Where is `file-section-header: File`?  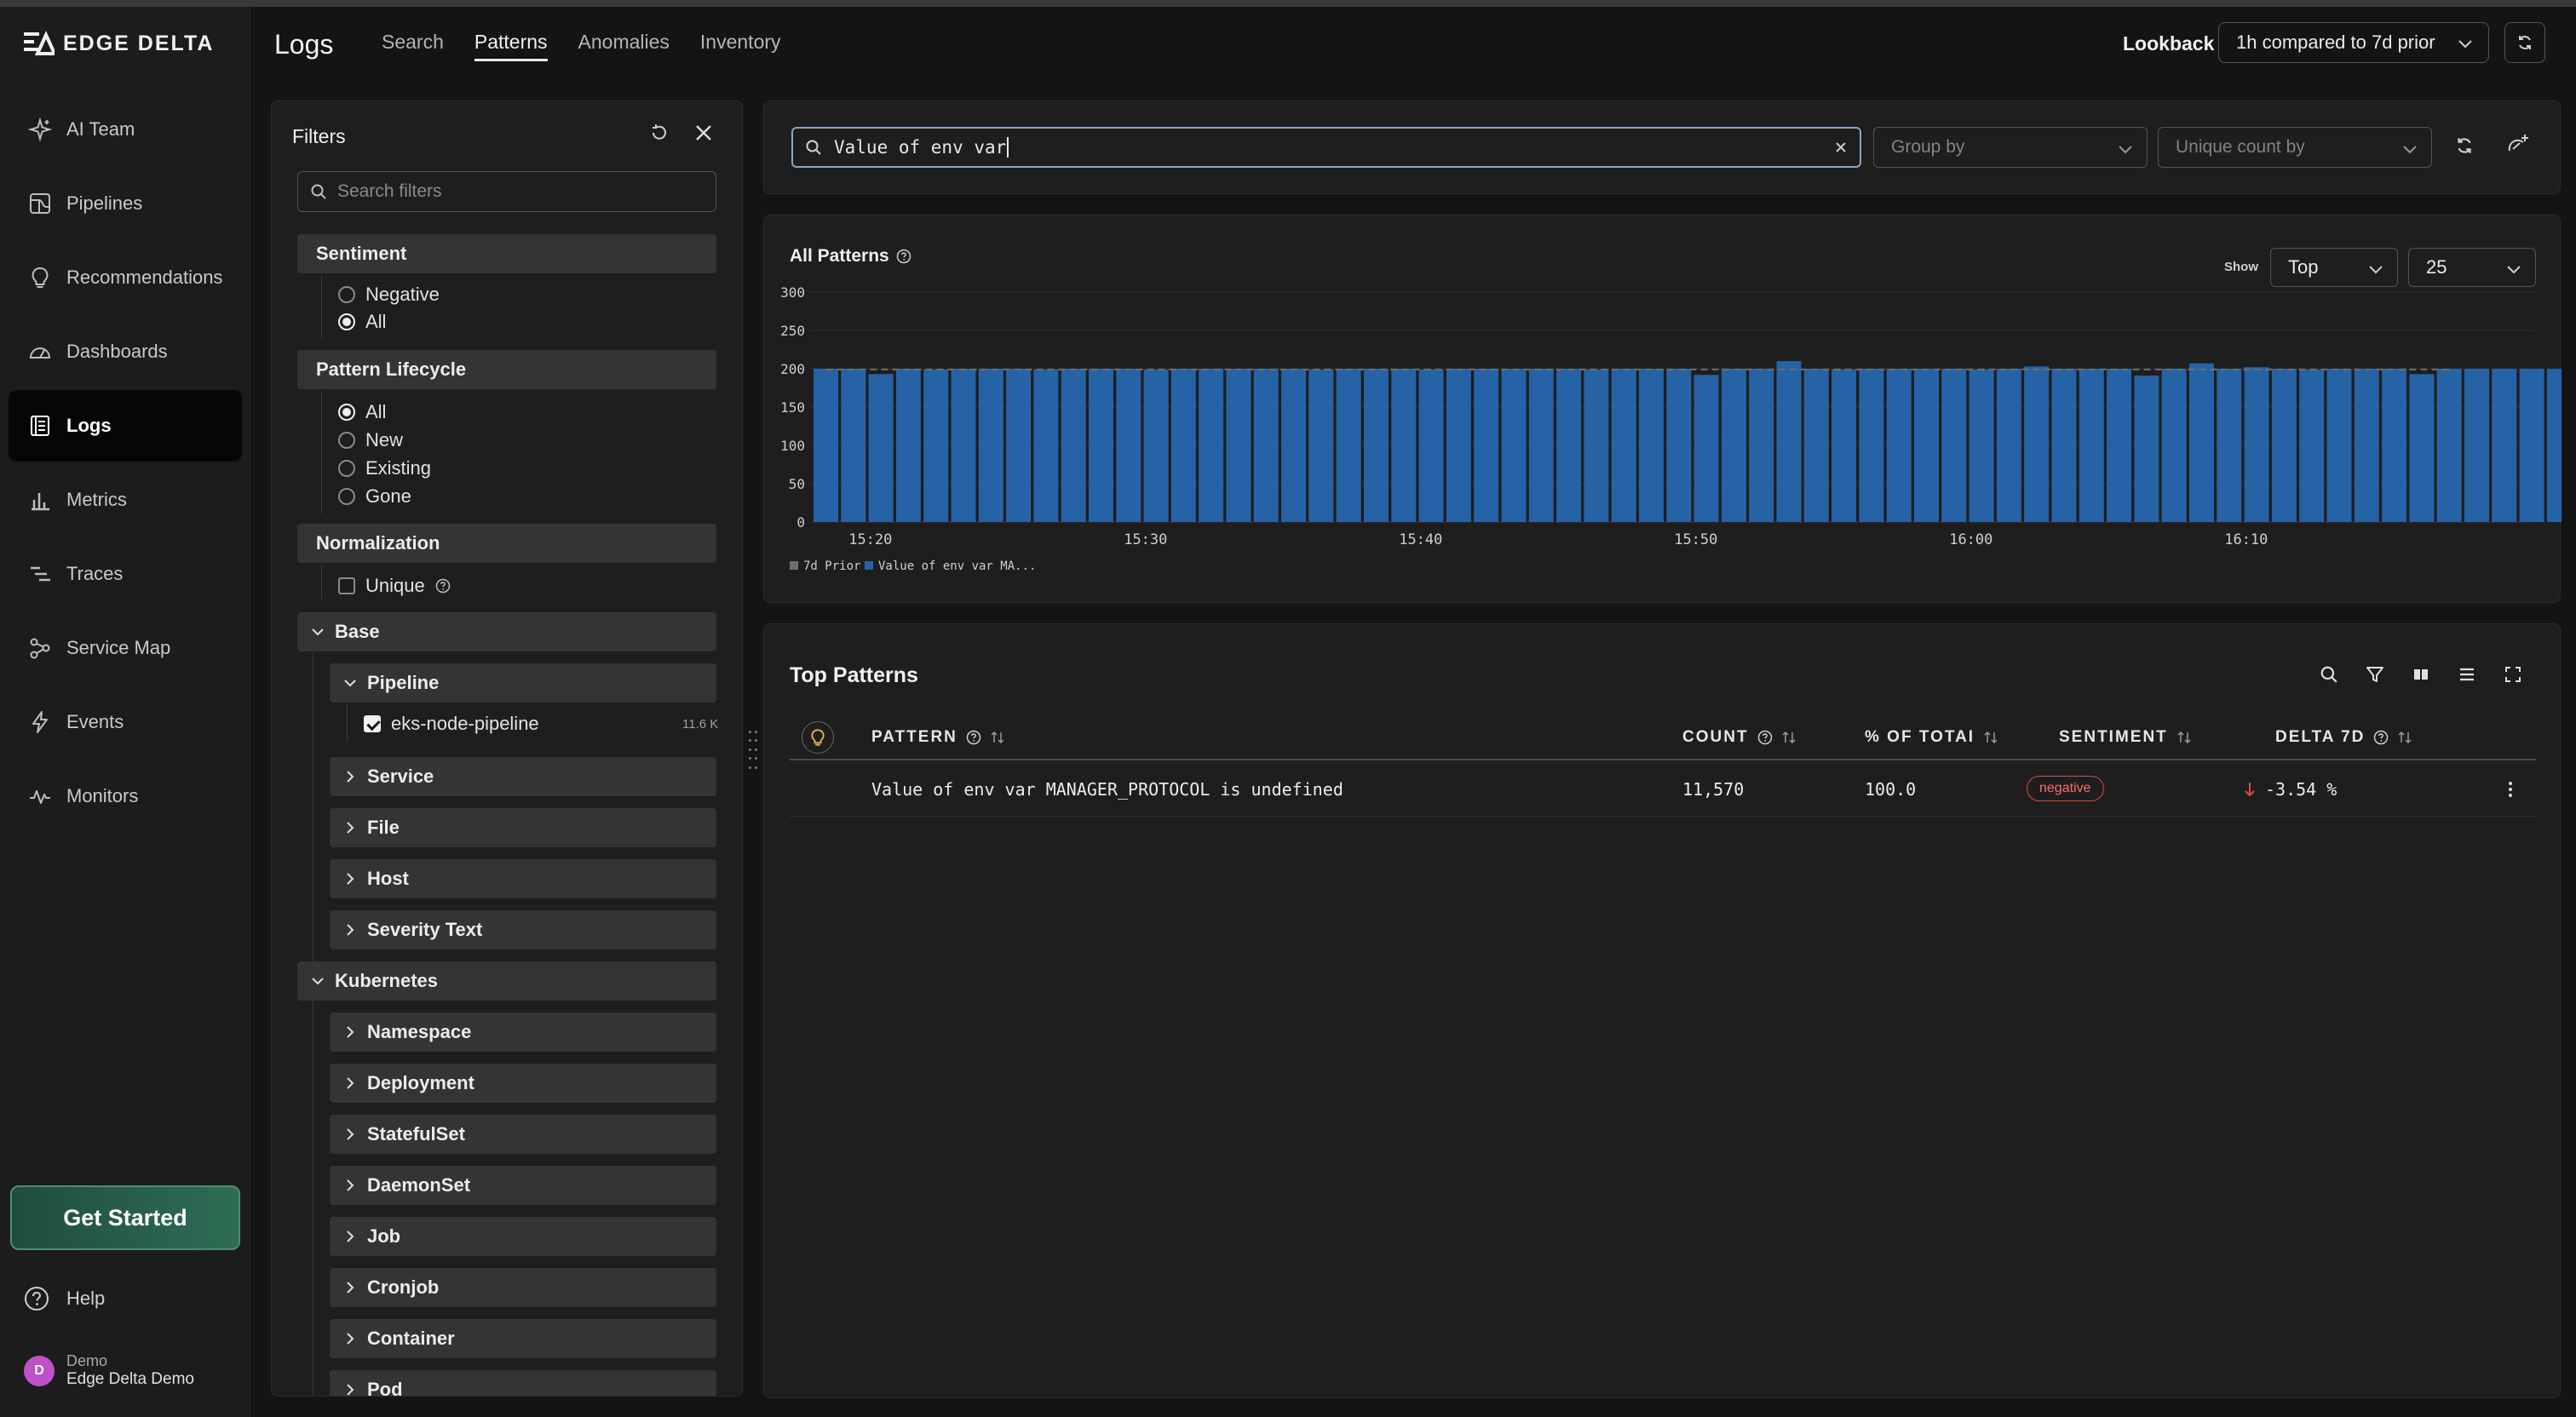
file-section-header: File is located at coordinates (523, 828).